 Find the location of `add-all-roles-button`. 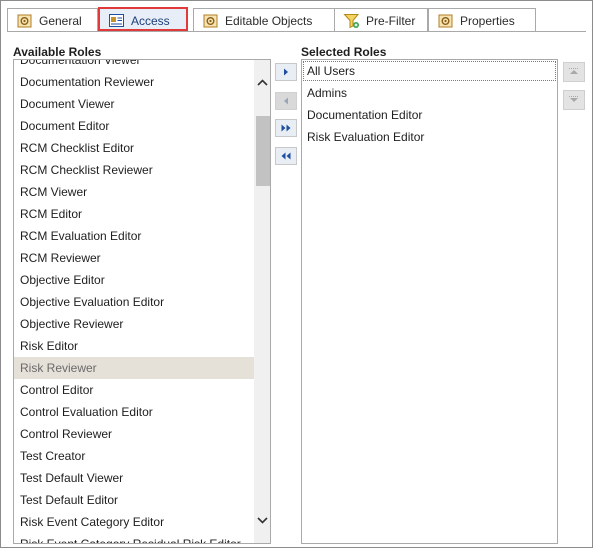

add-all-roles-button is located at coordinates (286, 128).